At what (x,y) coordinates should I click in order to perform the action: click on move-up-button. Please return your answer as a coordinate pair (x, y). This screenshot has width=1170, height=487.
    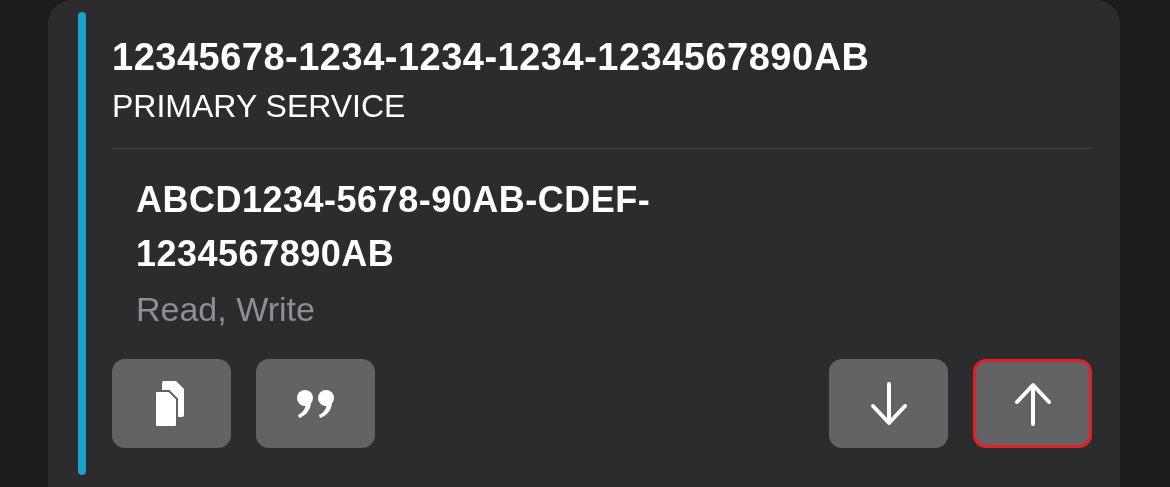
    Looking at the image, I should click on (1032, 403).